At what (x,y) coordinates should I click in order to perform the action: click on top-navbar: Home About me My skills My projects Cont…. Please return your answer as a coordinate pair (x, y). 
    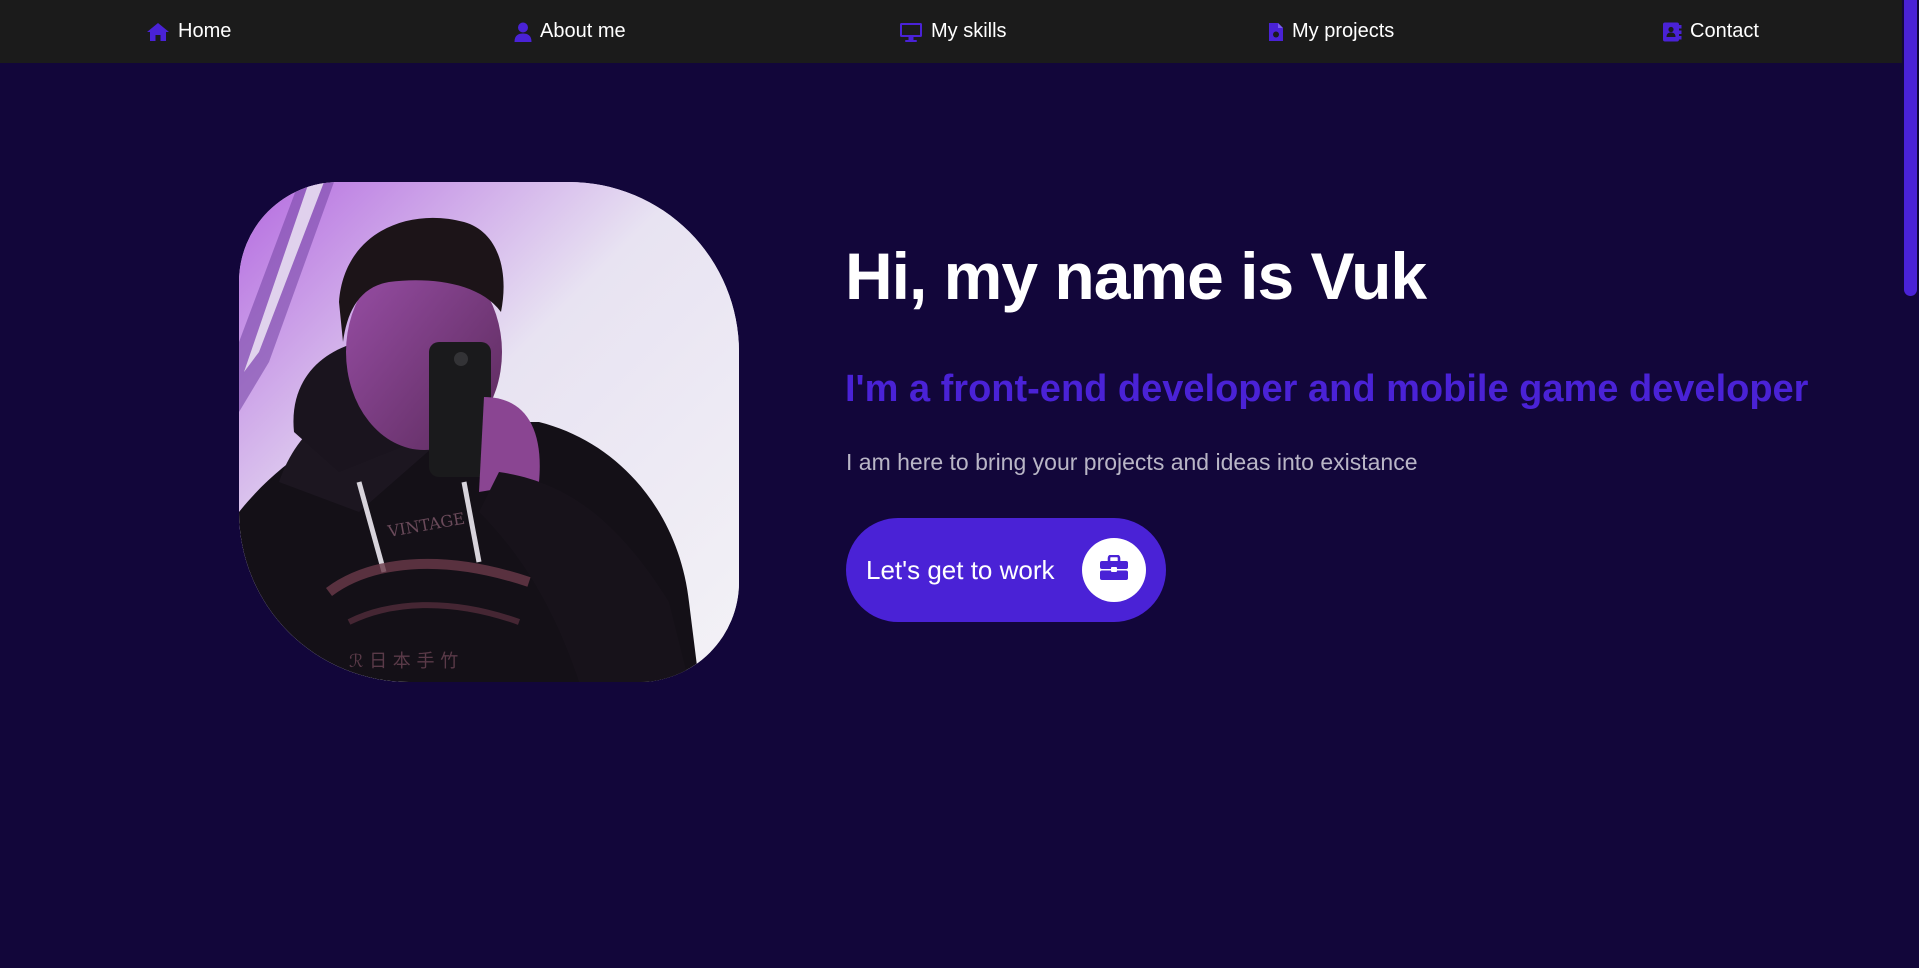
    Looking at the image, I should click on (951, 31).